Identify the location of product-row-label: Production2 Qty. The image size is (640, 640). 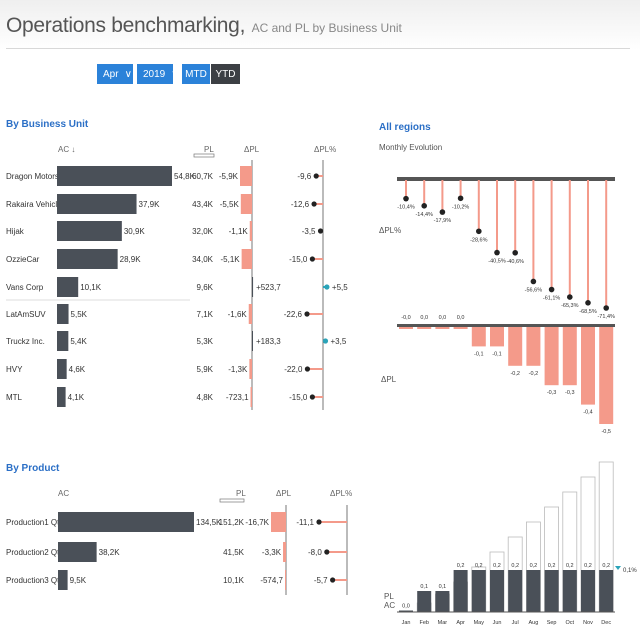
(34, 552).